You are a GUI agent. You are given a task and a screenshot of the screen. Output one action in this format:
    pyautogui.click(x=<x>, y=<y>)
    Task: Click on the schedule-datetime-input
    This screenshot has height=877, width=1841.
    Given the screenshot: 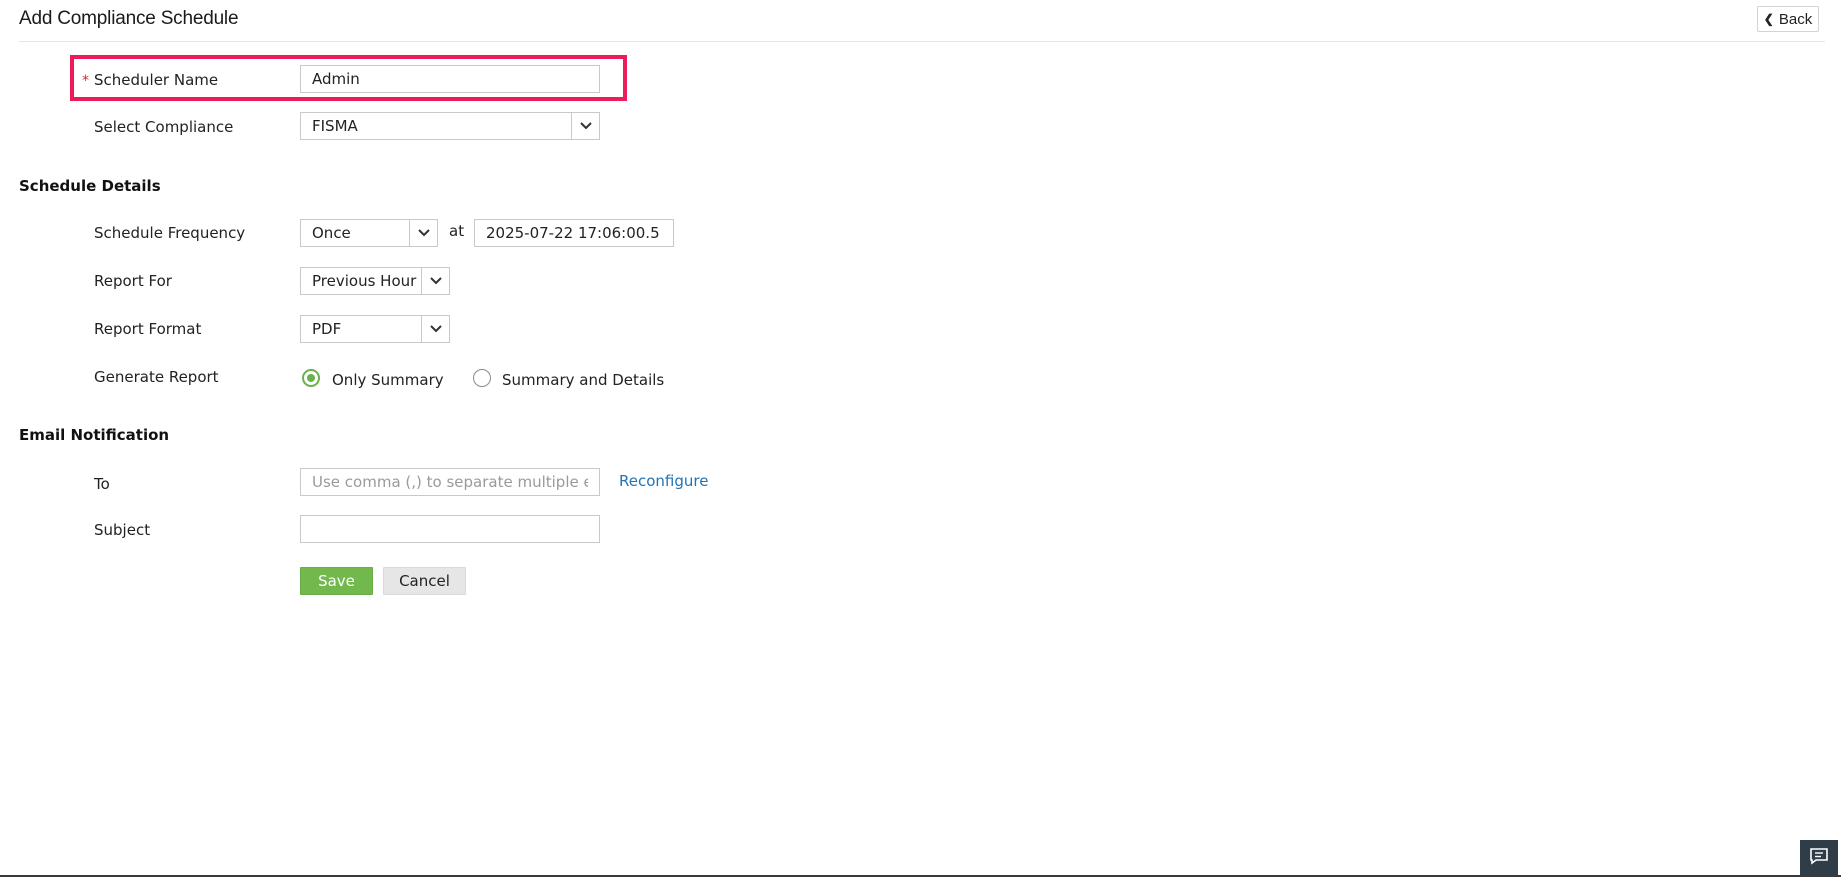 What is the action you would take?
    pyautogui.click(x=574, y=233)
    